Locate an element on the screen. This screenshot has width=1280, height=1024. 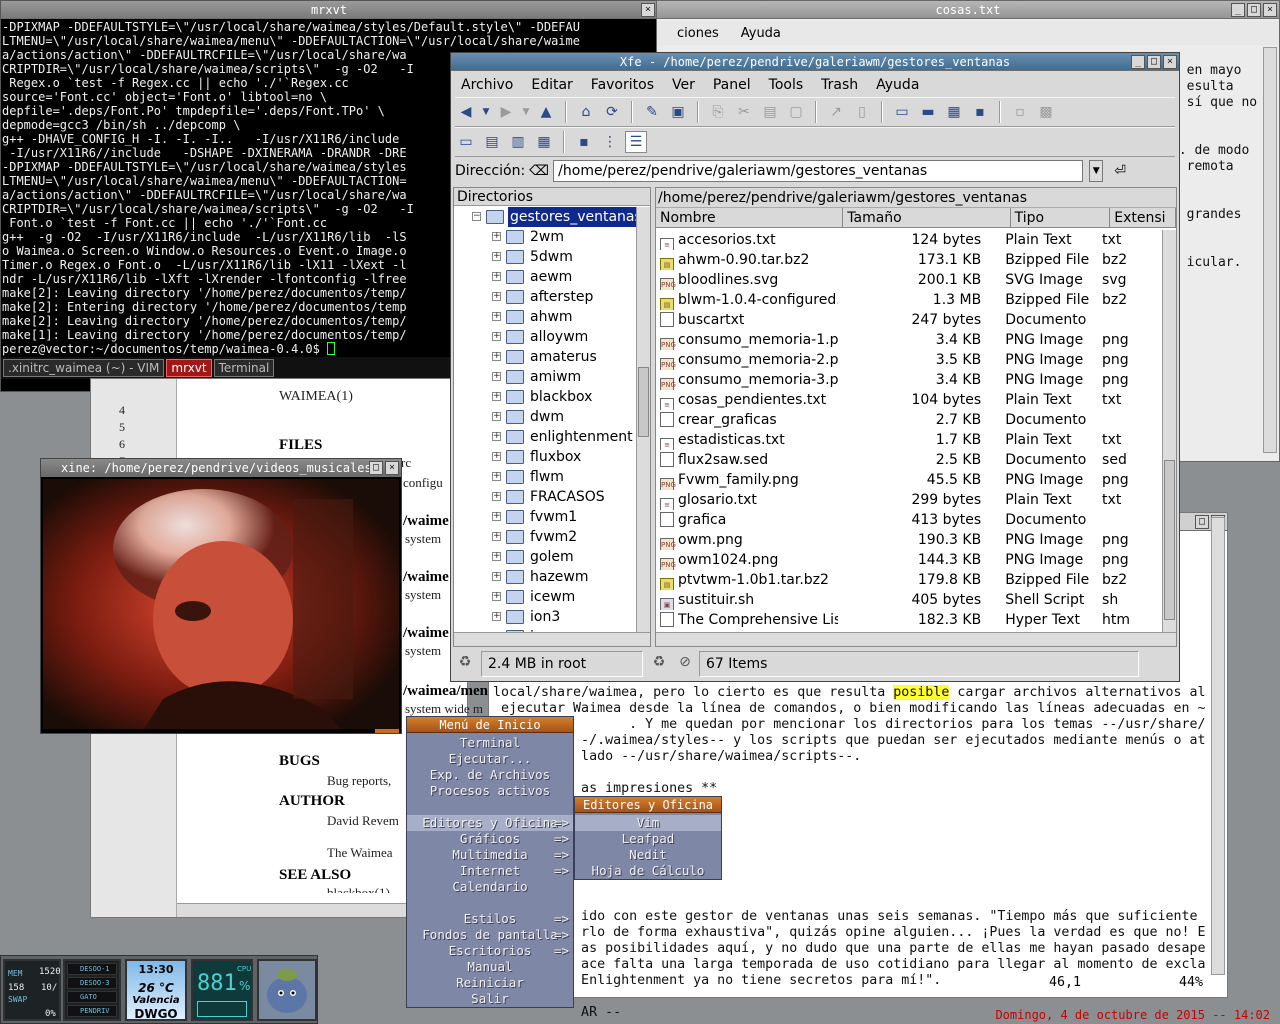
collapse-icon: − is located at coordinates (476, 216).